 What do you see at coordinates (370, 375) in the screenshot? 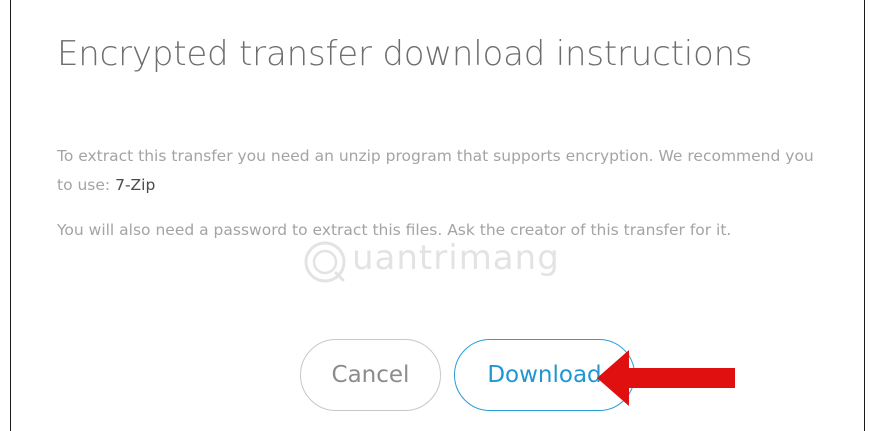
I see `cancel-button: Cancel` at bounding box center [370, 375].